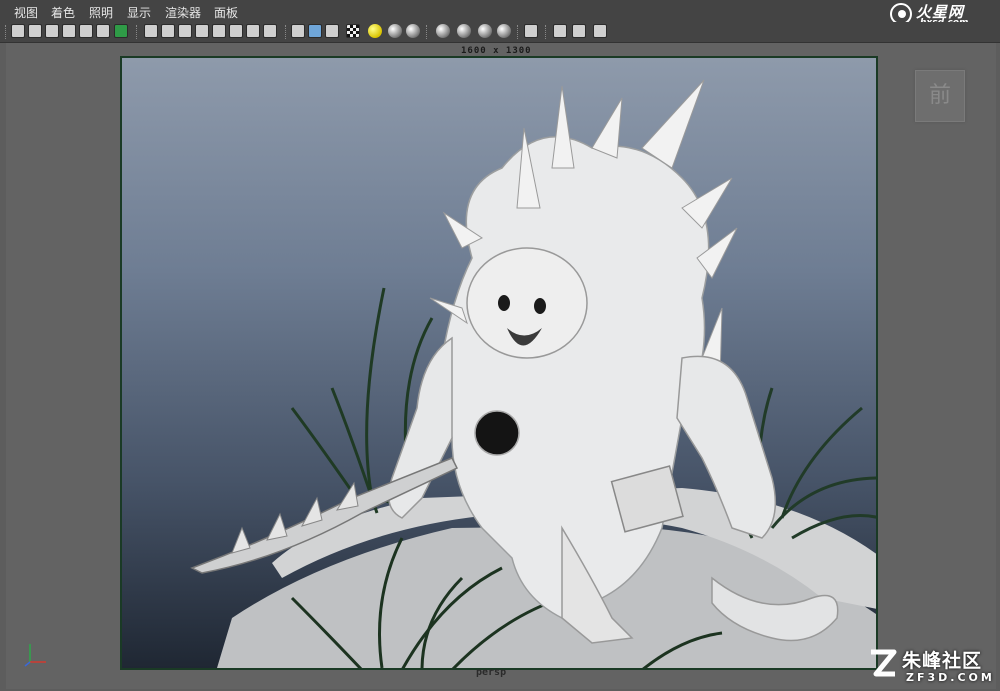 The image size is (1000, 691). Describe the element at coordinates (443, 31) in the screenshot. I see `isolate-select-icon` at that location.